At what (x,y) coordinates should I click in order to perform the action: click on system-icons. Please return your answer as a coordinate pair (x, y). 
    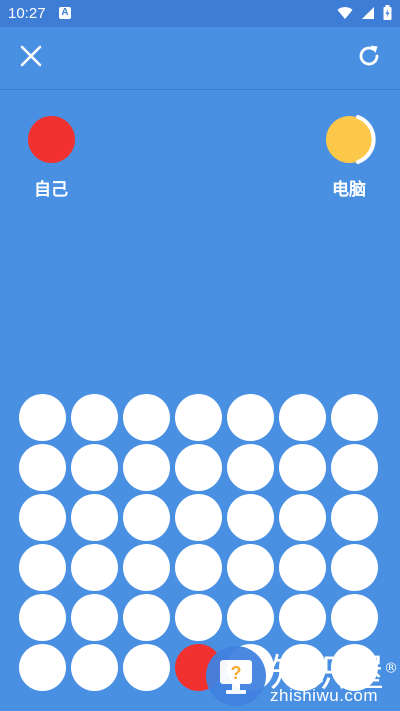
    Looking at the image, I should click on (364, 15).